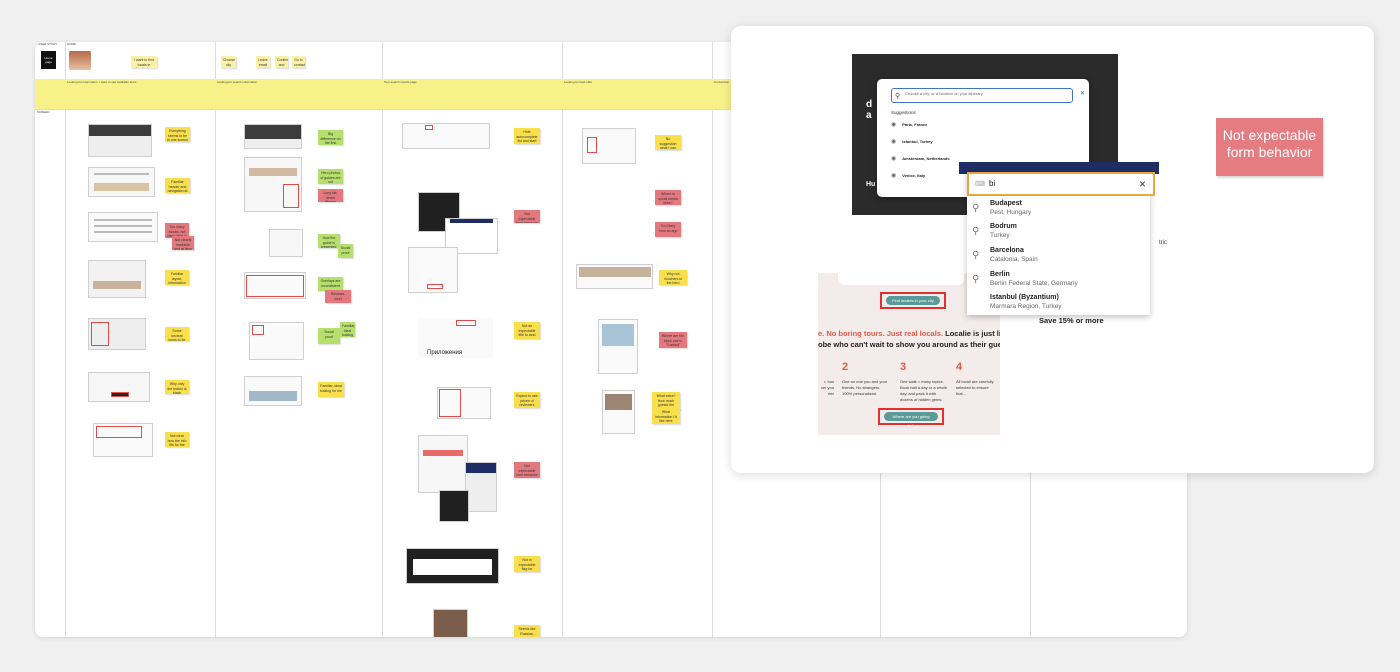 This screenshot has height=672, width=1400. I want to click on logo: Home page, so click(48, 60).